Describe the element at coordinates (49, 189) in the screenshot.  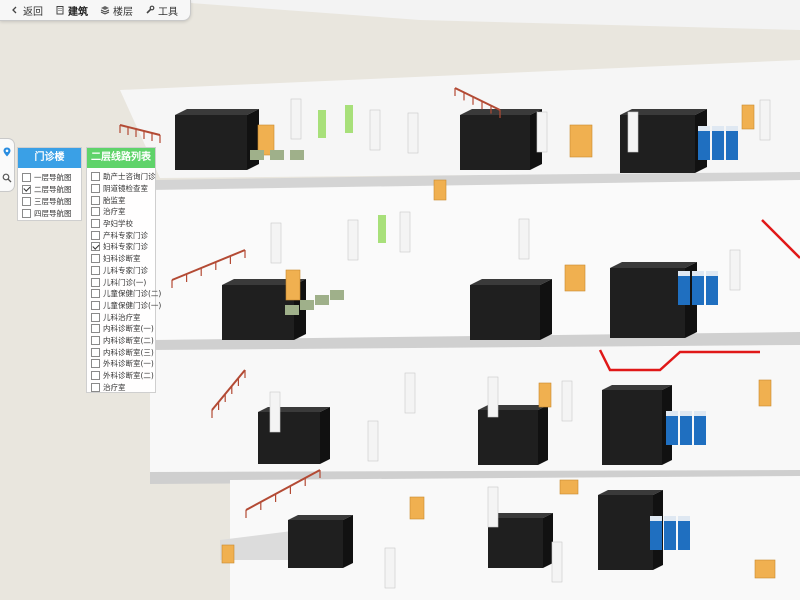
I see `floor-option-item: 二层导航图` at that location.